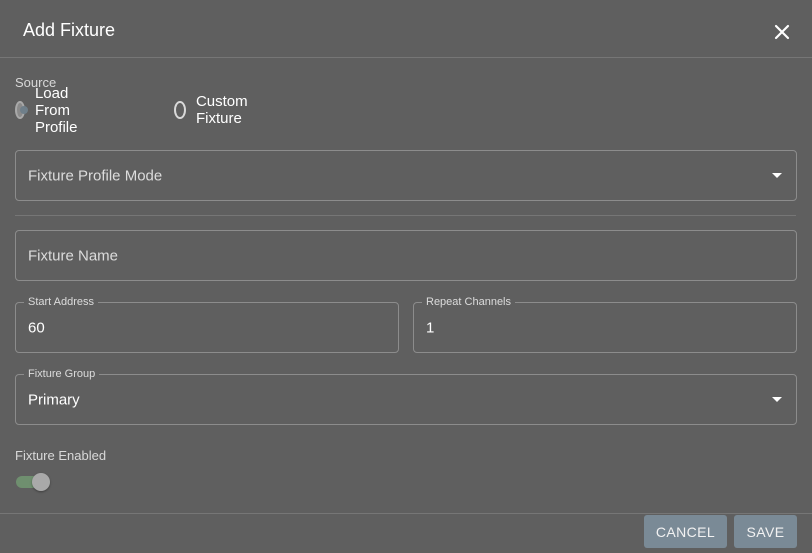 The height and width of the screenshot is (553, 812). Describe the element at coordinates (54, 399) in the screenshot. I see `select-value: Primary` at that location.